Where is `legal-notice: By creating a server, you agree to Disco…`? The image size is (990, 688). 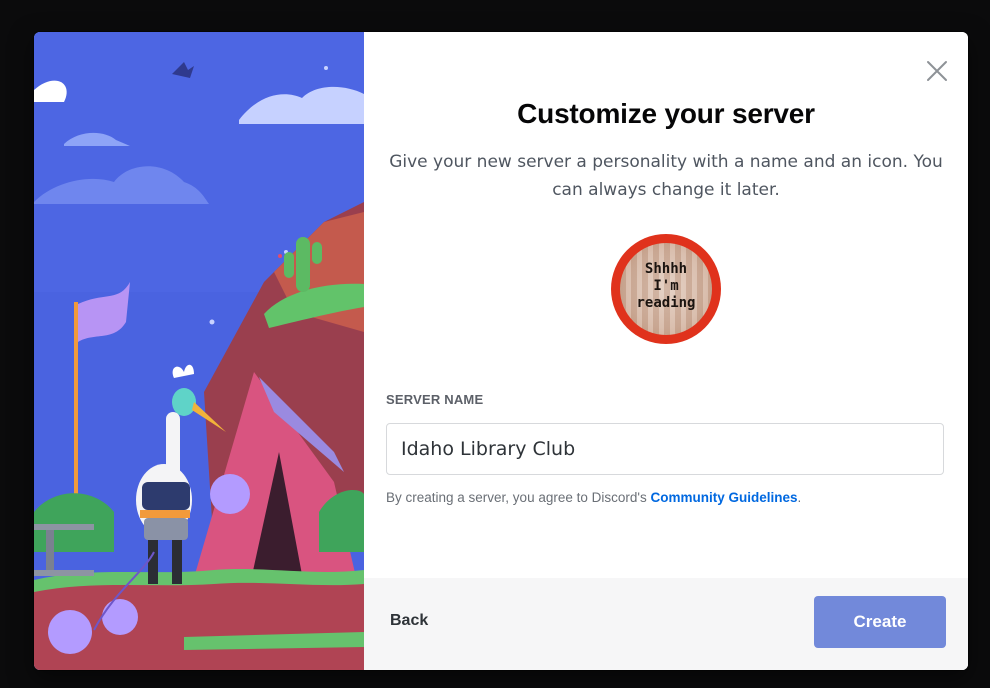 legal-notice: By creating a server, you agree to Disco… is located at coordinates (593, 497).